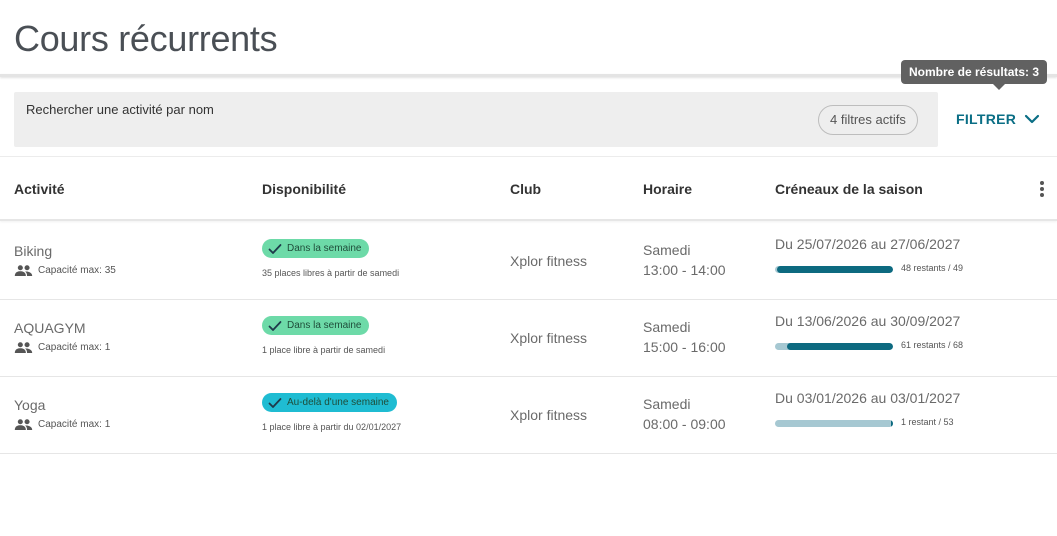  I want to click on capacity: Capacité max: 35, so click(65, 270).